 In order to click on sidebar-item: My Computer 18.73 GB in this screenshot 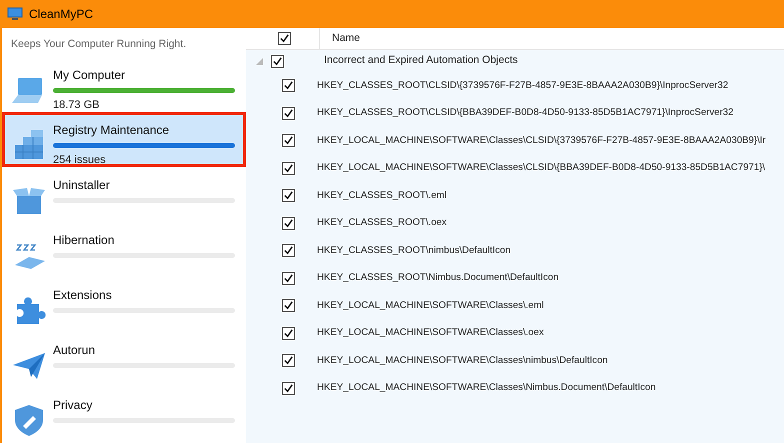, I will do `click(124, 84)`.